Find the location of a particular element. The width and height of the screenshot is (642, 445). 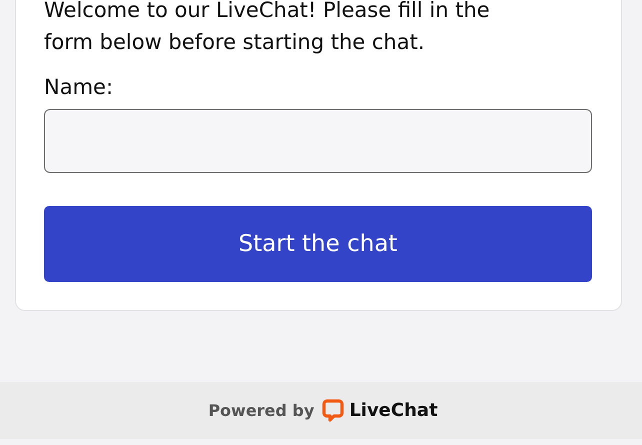

powered-by-text: Powered by is located at coordinates (261, 410).